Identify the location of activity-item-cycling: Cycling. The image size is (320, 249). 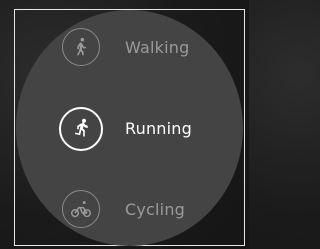
(129, 210).